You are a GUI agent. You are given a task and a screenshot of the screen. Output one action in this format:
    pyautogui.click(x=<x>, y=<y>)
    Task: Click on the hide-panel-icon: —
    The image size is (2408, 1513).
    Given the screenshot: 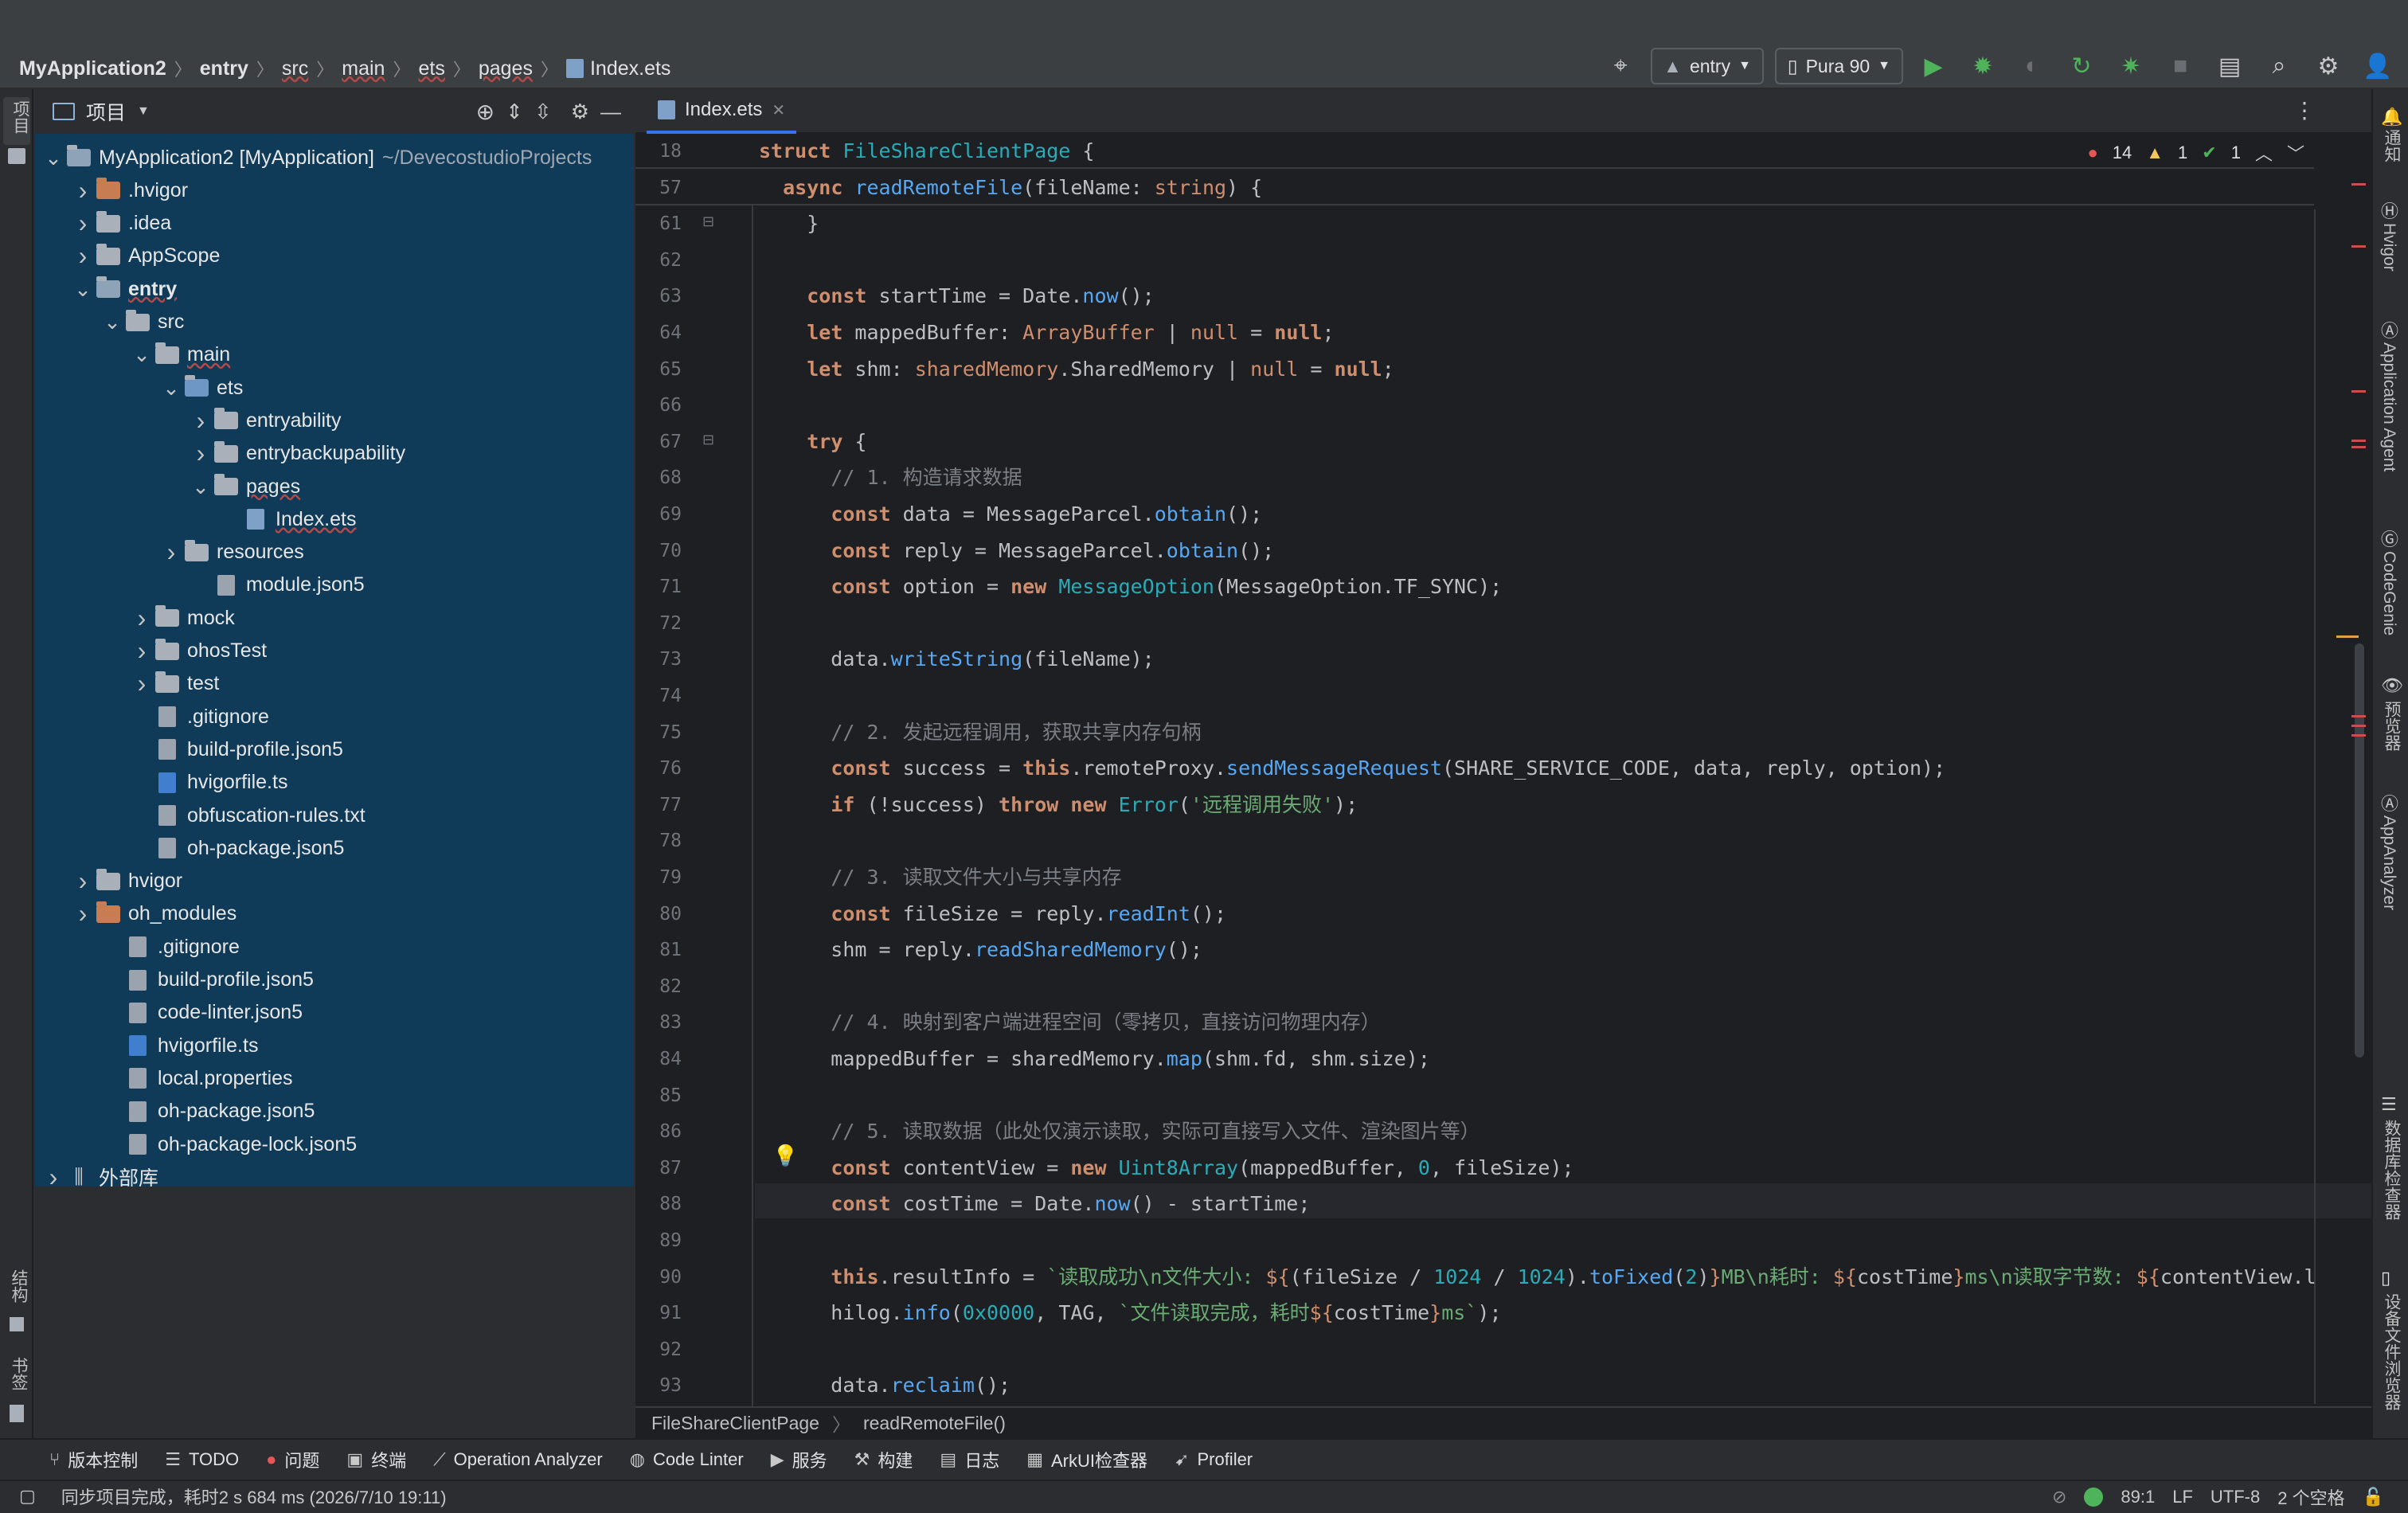 What is the action you would take?
    pyautogui.click(x=610, y=112)
    